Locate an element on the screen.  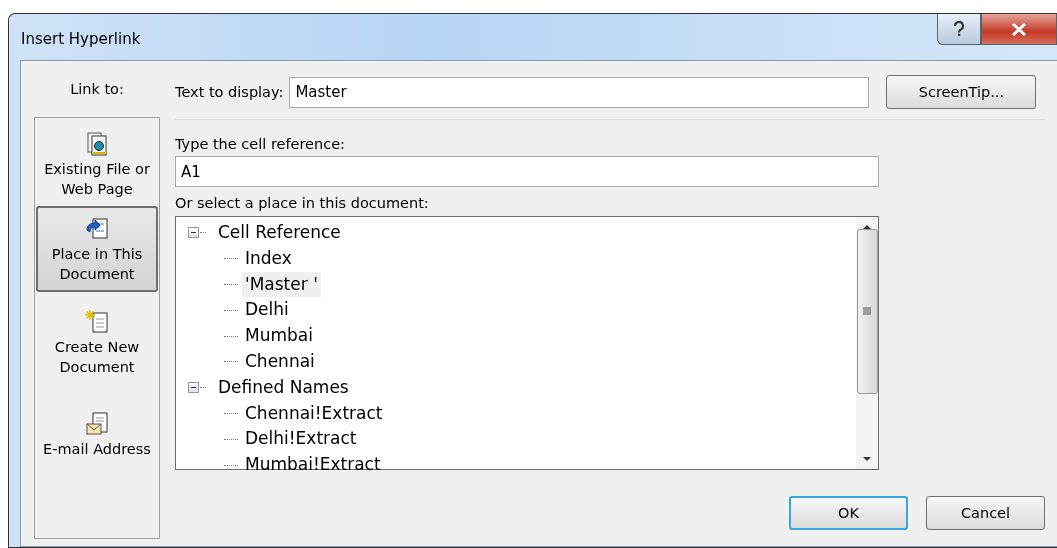
new-document-icon is located at coordinates (97, 322).